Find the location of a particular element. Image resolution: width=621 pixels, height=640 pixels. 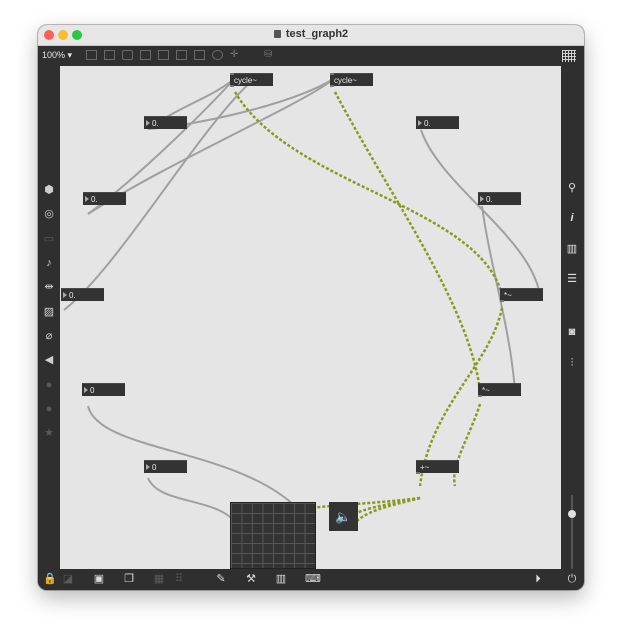

image-icon: ▨ is located at coordinates (49, 312).